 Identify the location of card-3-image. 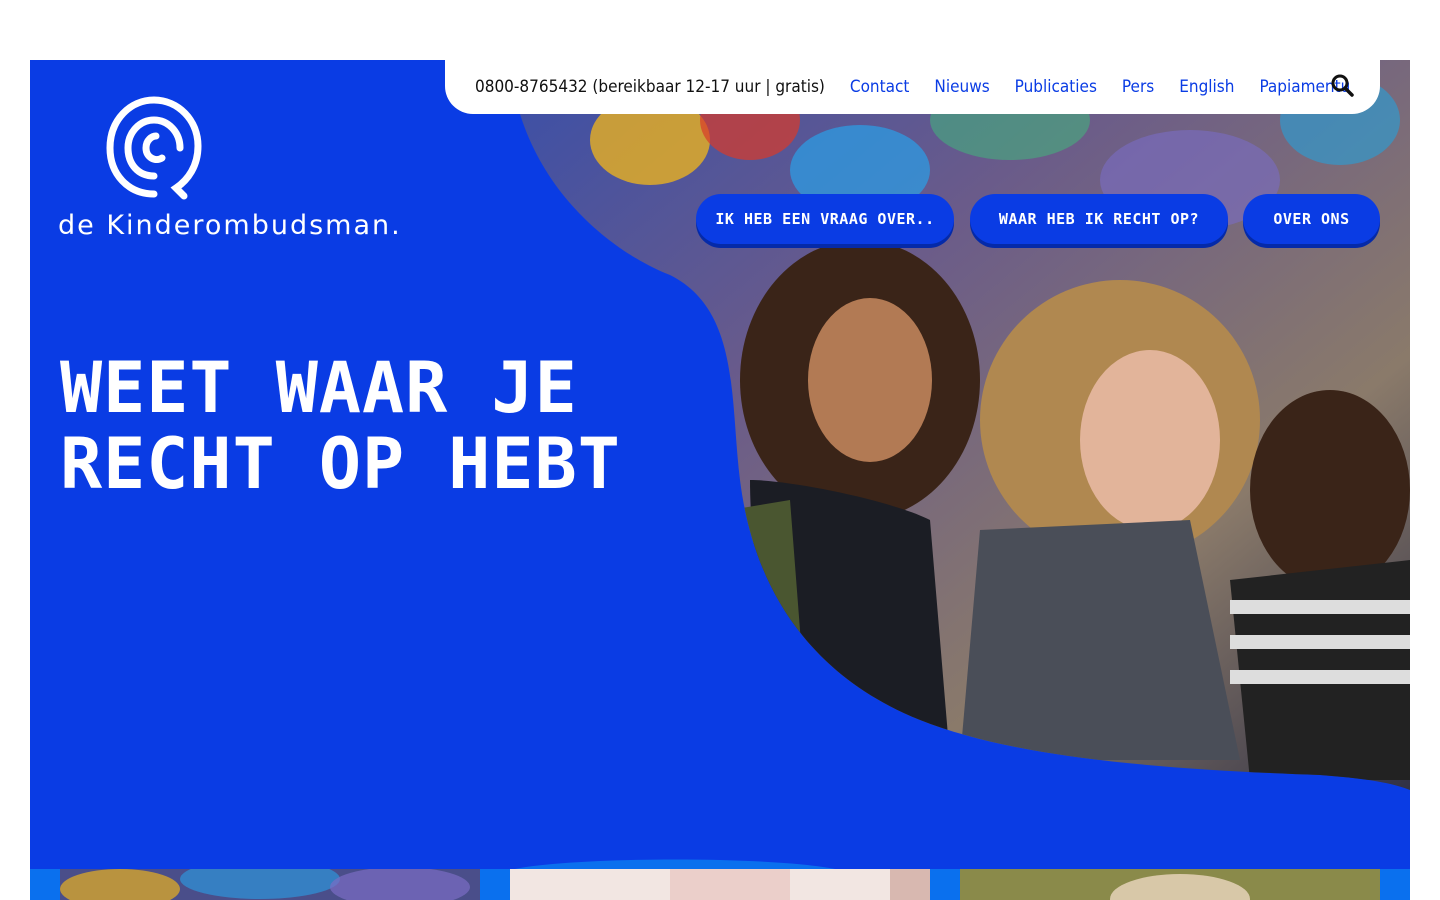
(1170, 884).